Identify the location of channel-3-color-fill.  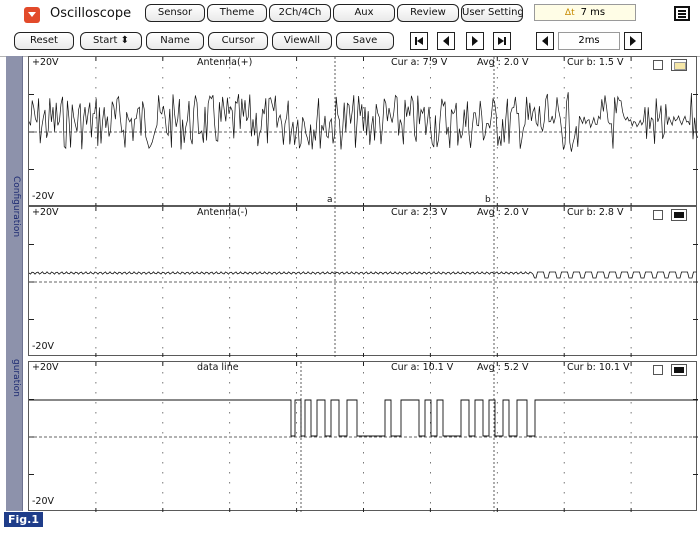
(679, 370).